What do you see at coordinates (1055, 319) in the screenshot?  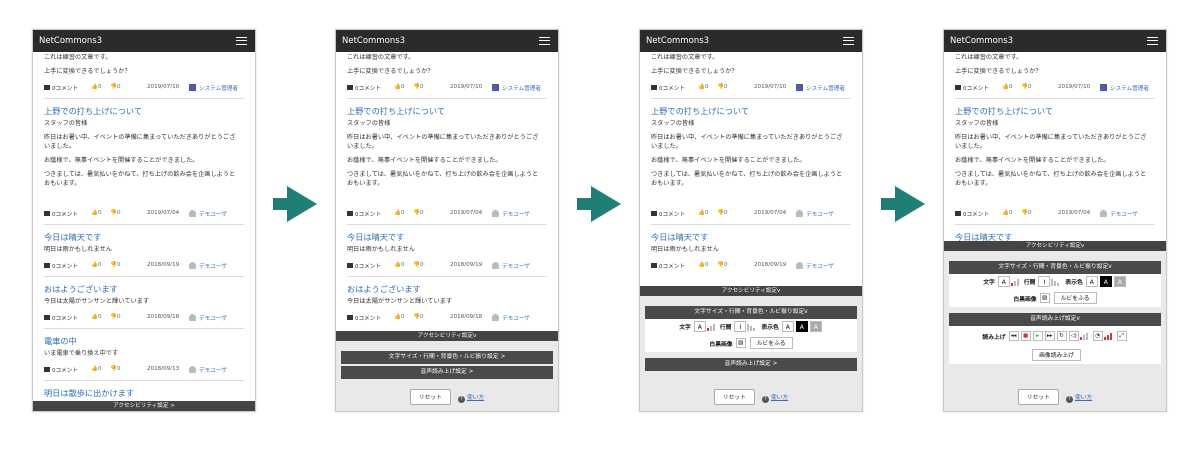 I see `speech-settings-button: 音声読み上げ設定v` at bounding box center [1055, 319].